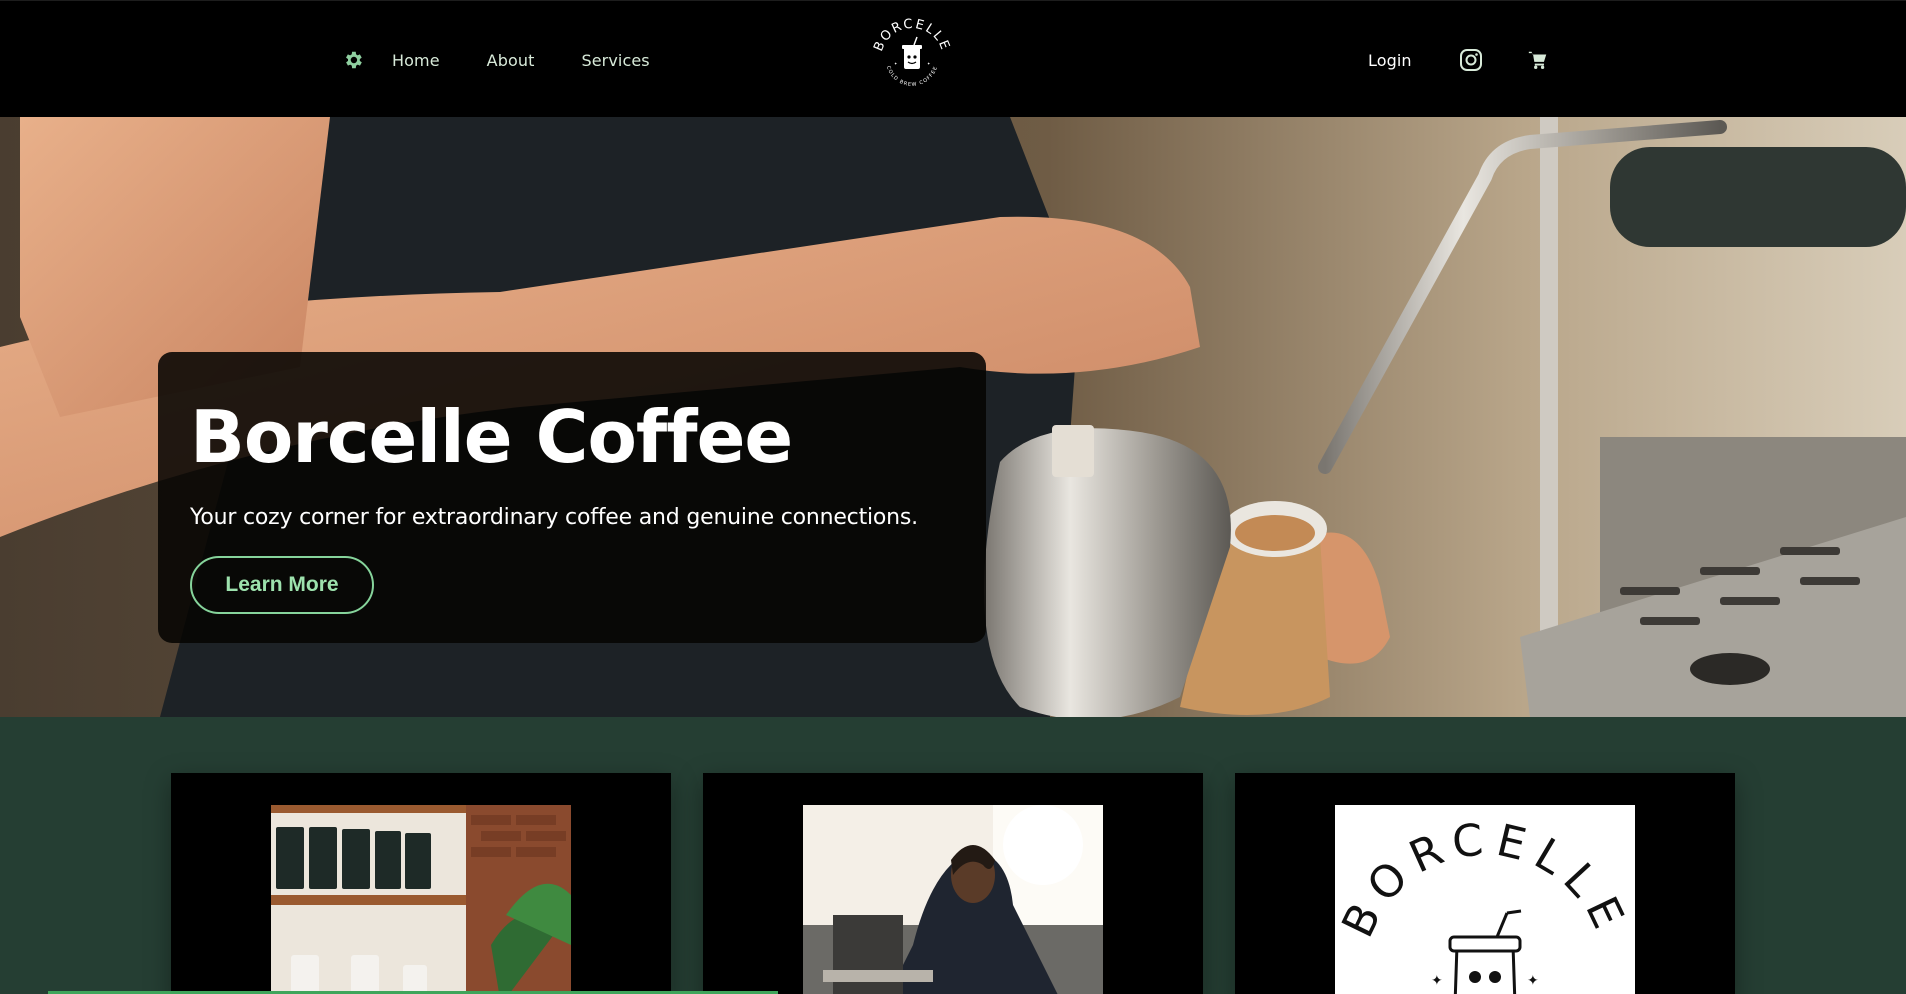 This screenshot has width=1906, height=994. Describe the element at coordinates (353, 60) in the screenshot. I see `gear-icon` at that location.